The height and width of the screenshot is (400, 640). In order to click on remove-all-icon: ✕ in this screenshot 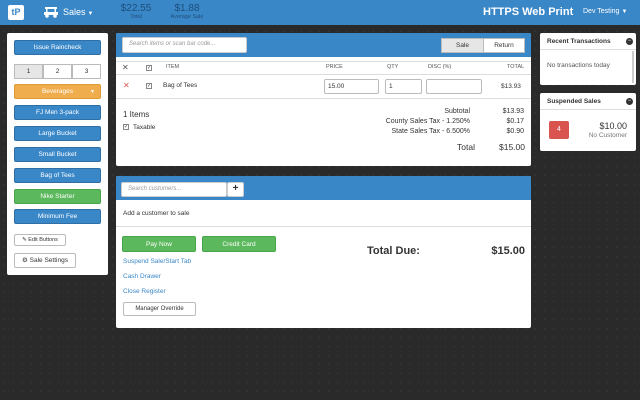, I will do `click(125, 67)`.